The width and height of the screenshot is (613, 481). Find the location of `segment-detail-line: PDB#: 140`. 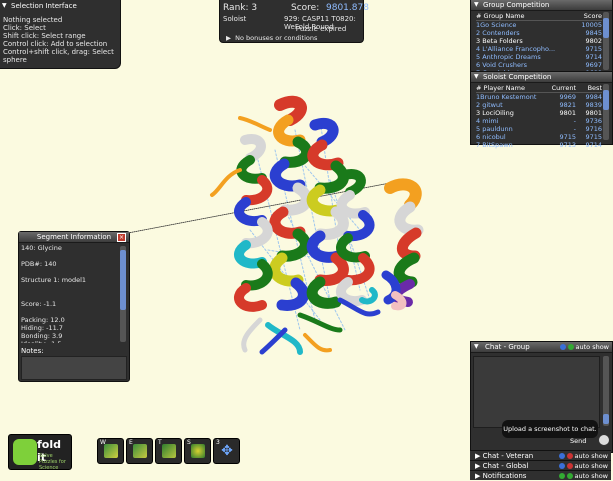

segment-detail-line: PDB#: 140 is located at coordinates (39, 264).